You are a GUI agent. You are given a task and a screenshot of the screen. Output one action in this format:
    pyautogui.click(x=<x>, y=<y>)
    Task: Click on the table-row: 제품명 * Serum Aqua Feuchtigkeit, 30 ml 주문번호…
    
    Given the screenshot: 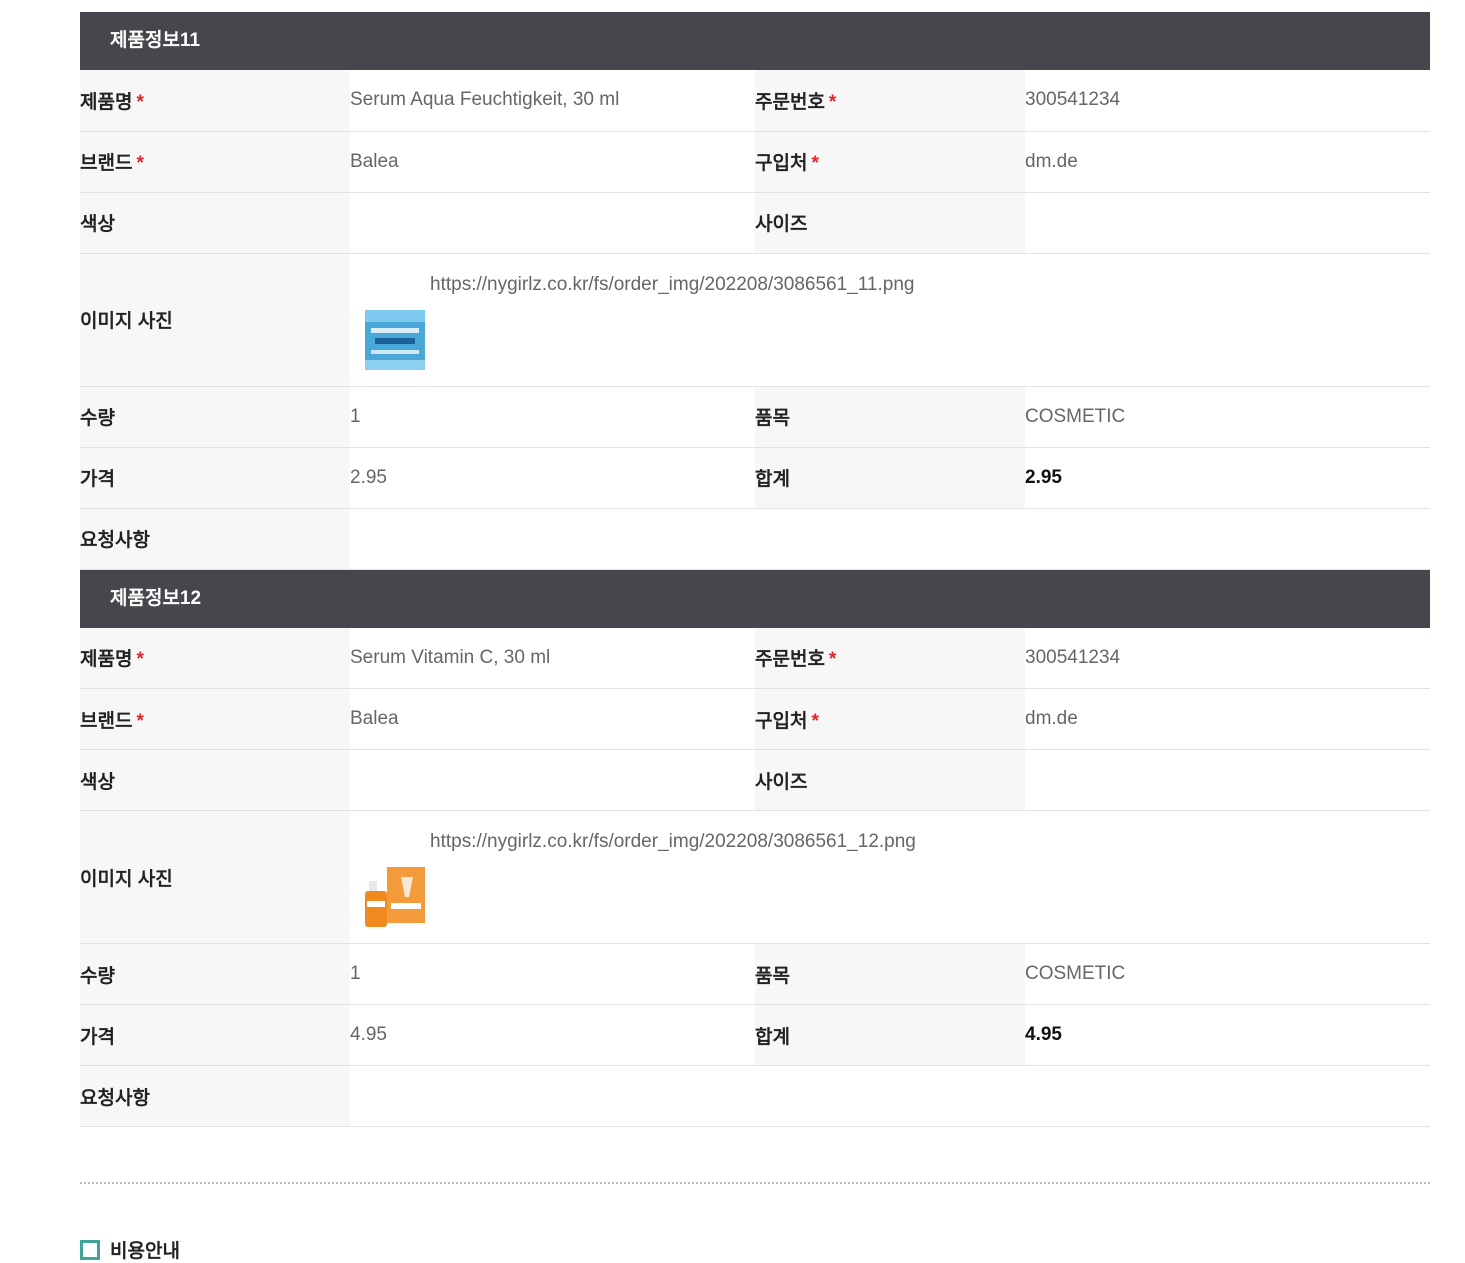 What is the action you would take?
    pyautogui.click(x=755, y=101)
    